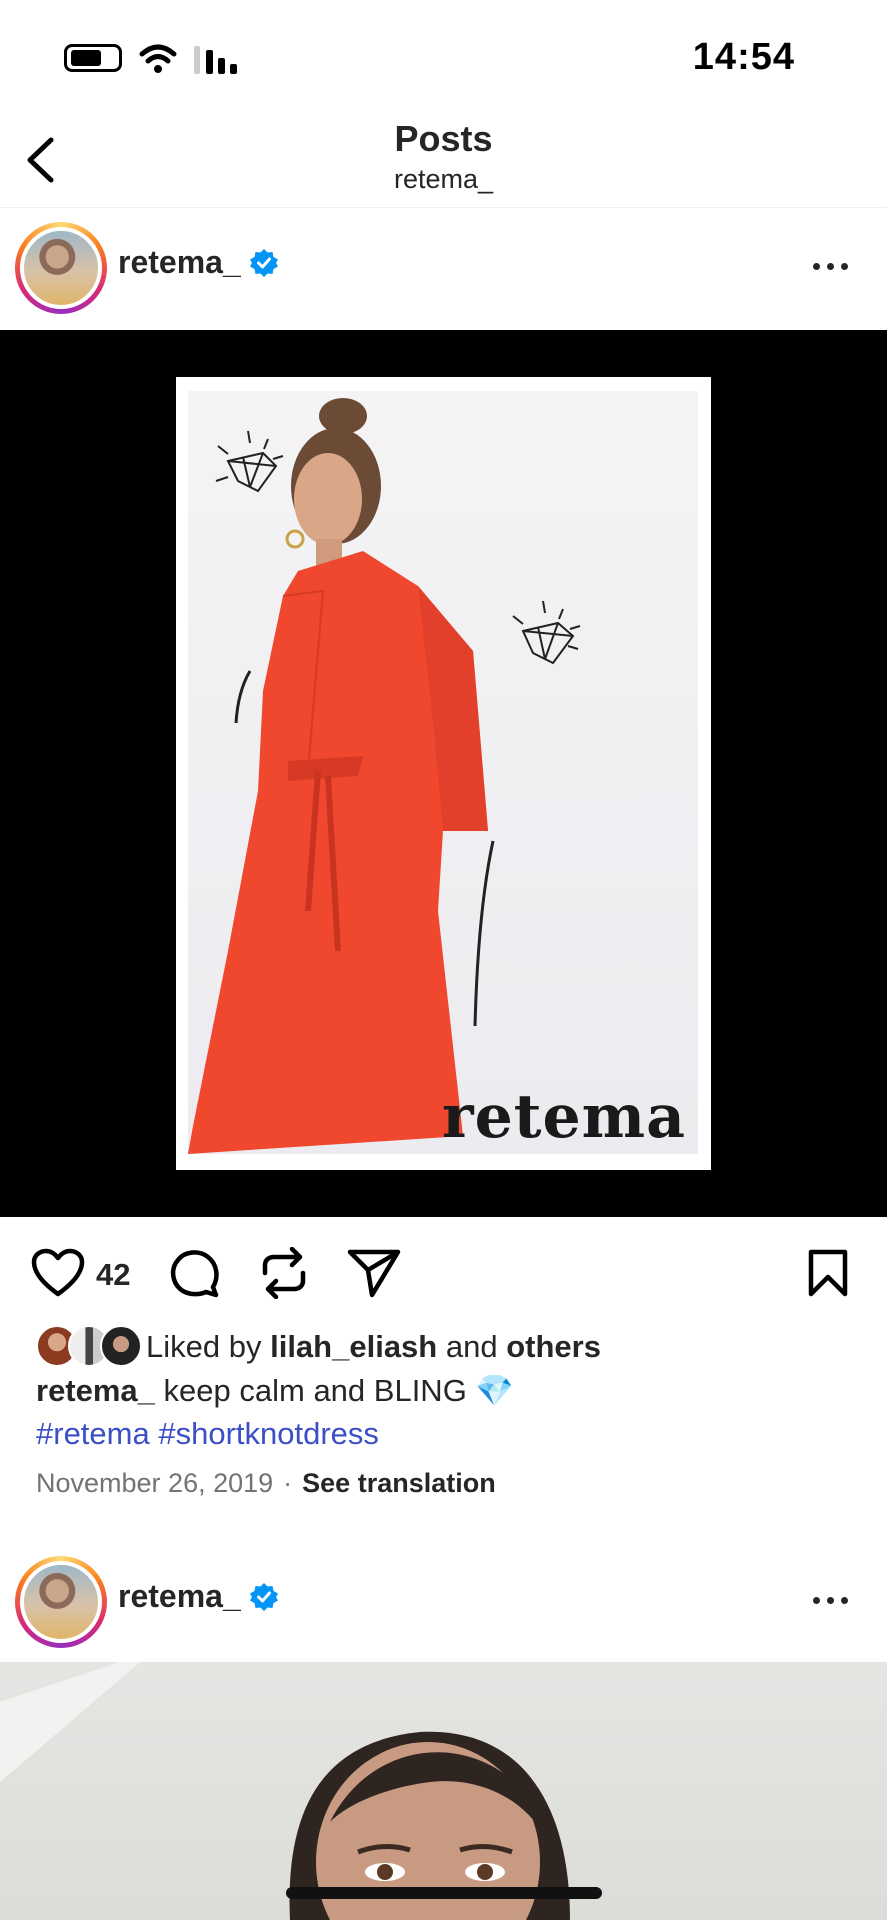 This screenshot has width=887, height=1920. Describe the element at coordinates (471, 1346) in the screenshot. I see `liked-by-connector: and` at that location.